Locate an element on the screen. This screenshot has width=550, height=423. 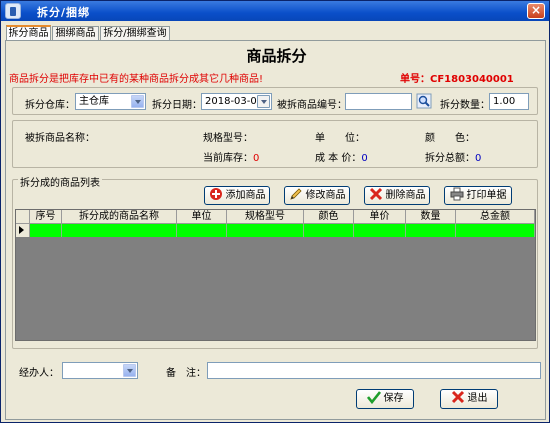
close-x-icon is located at coordinates (458, 397).